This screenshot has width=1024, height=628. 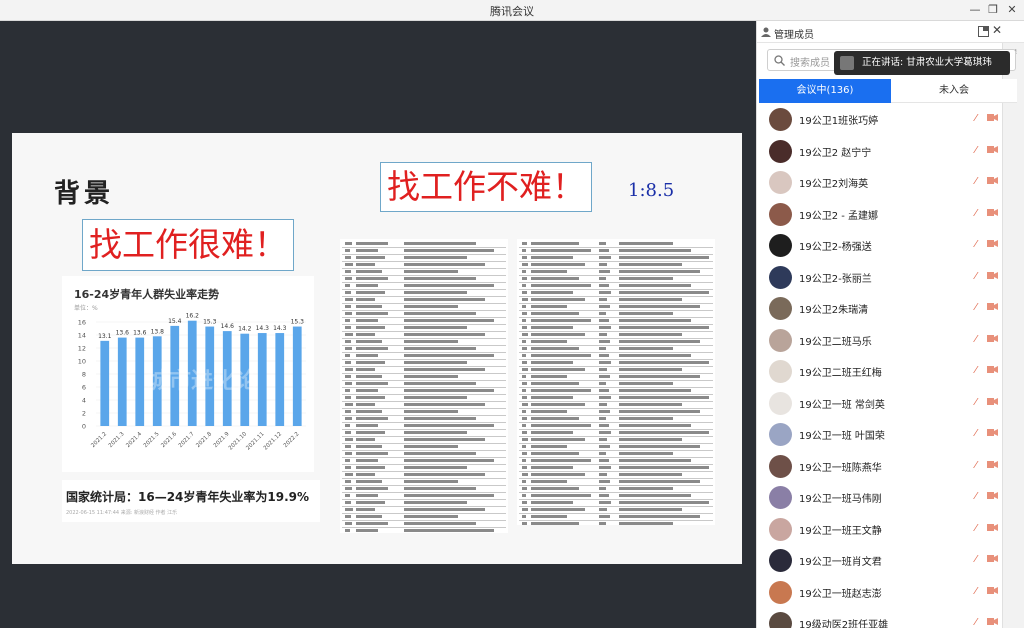 I want to click on chart-watermark: 城市进化论, so click(x=202, y=381).